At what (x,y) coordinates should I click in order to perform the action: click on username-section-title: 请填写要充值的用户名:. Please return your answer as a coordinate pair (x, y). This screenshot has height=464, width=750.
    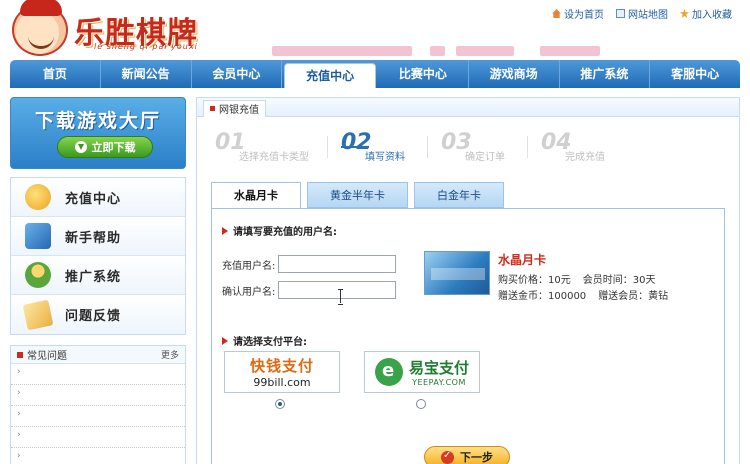
    Looking at the image, I should click on (279, 230).